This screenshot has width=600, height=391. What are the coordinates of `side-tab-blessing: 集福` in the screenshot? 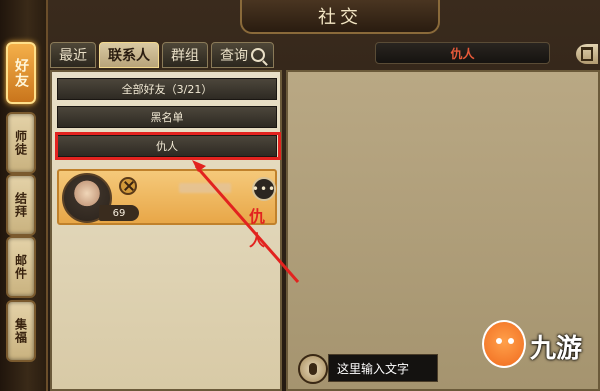 It's located at (21, 331).